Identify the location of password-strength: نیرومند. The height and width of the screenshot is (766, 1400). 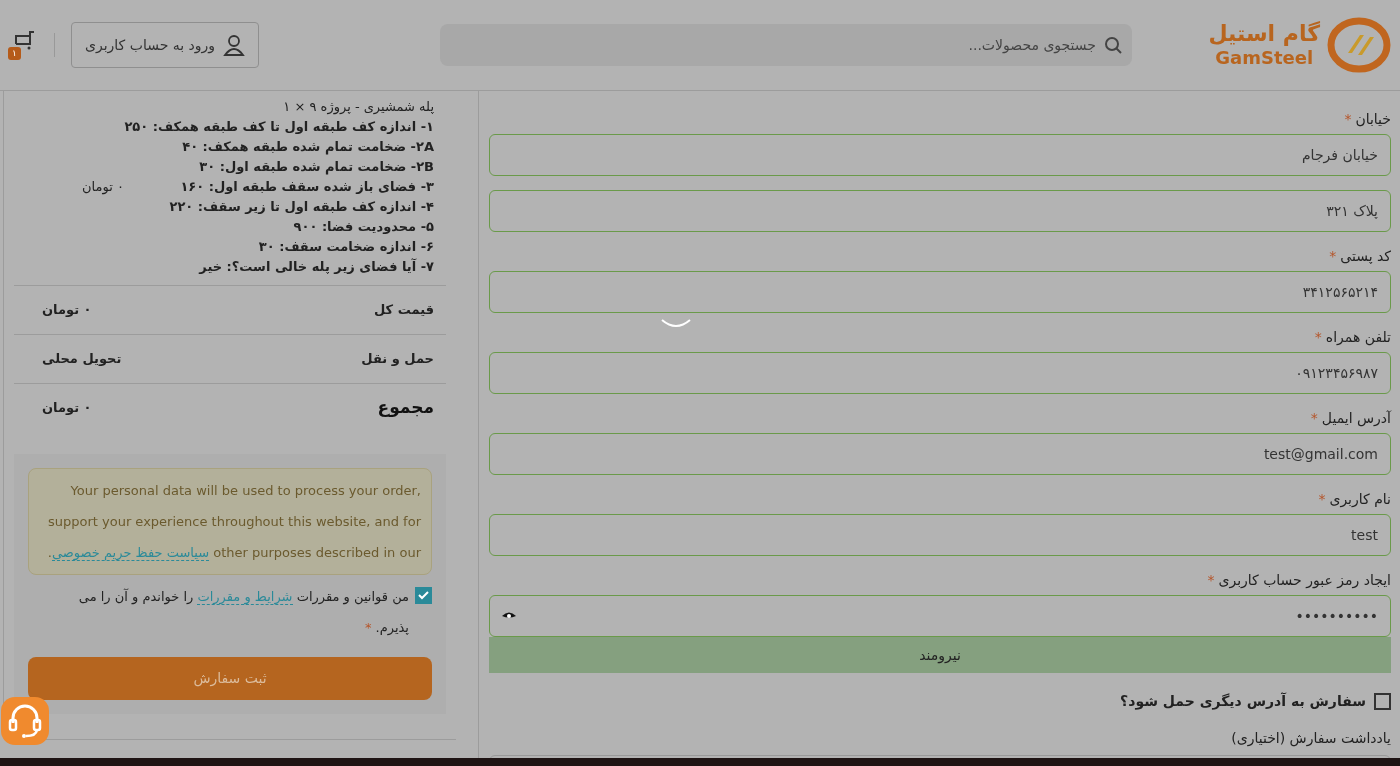
(940, 655).